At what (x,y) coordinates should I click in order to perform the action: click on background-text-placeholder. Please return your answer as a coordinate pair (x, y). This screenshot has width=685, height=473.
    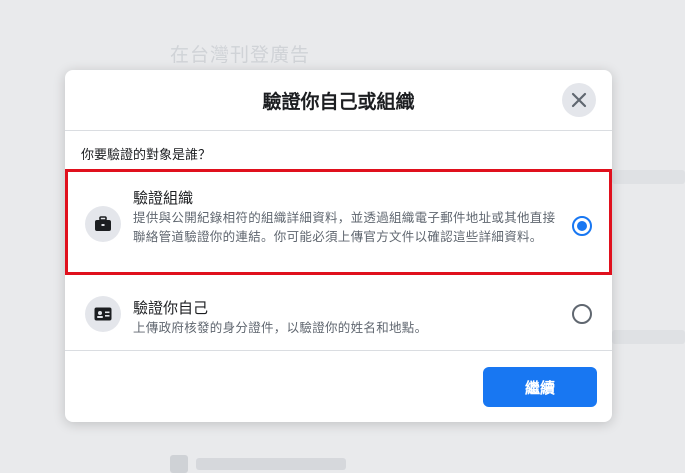
    Looking at the image, I should click on (271, 464).